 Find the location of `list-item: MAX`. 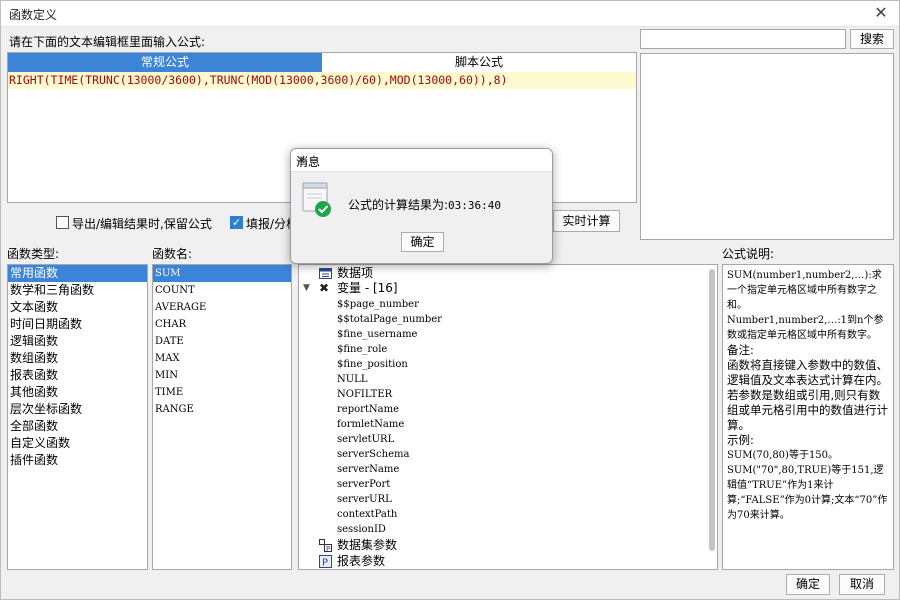

list-item: MAX is located at coordinates (222, 358).